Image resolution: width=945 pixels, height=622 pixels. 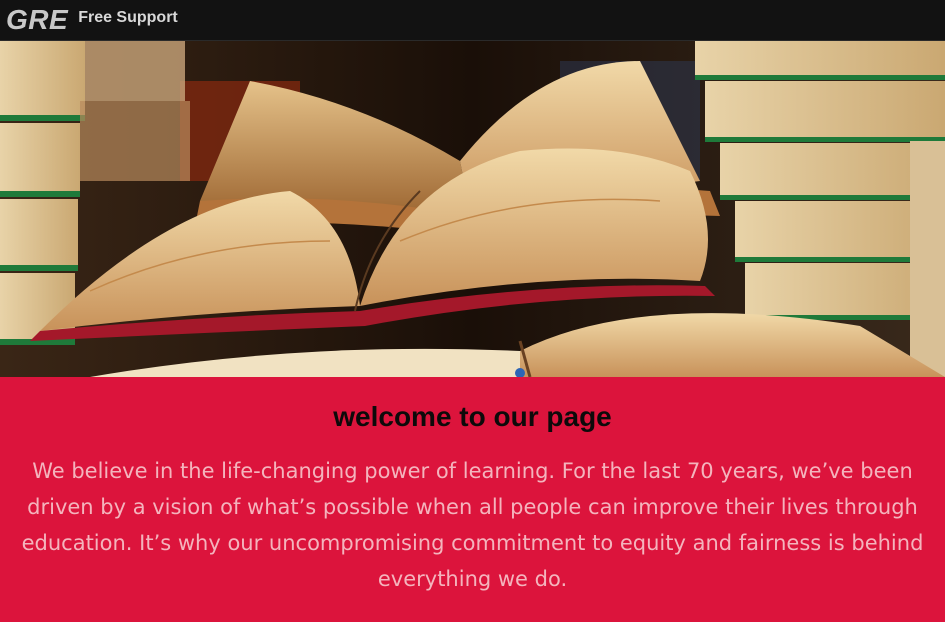 What do you see at coordinates (472, 20) in the screenshot?
I see `top-navbar: GRE Free Support` at bounding box center [472, 20].